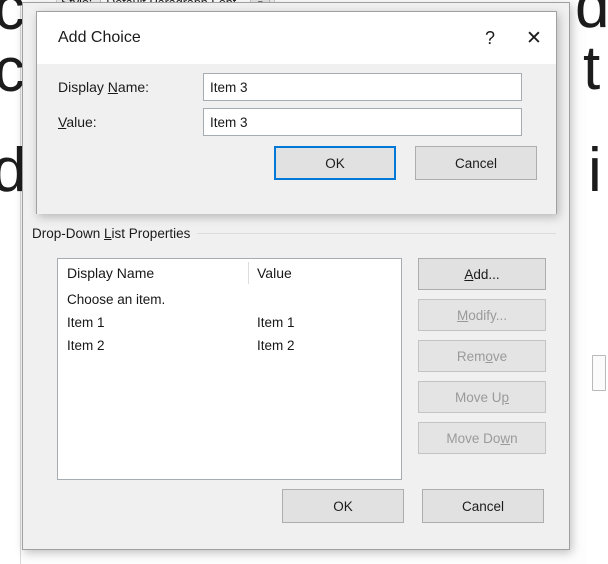 This screenshot has height=564, width=608. I want to click on move-down-button-label: Move Down, so click(482, 438).